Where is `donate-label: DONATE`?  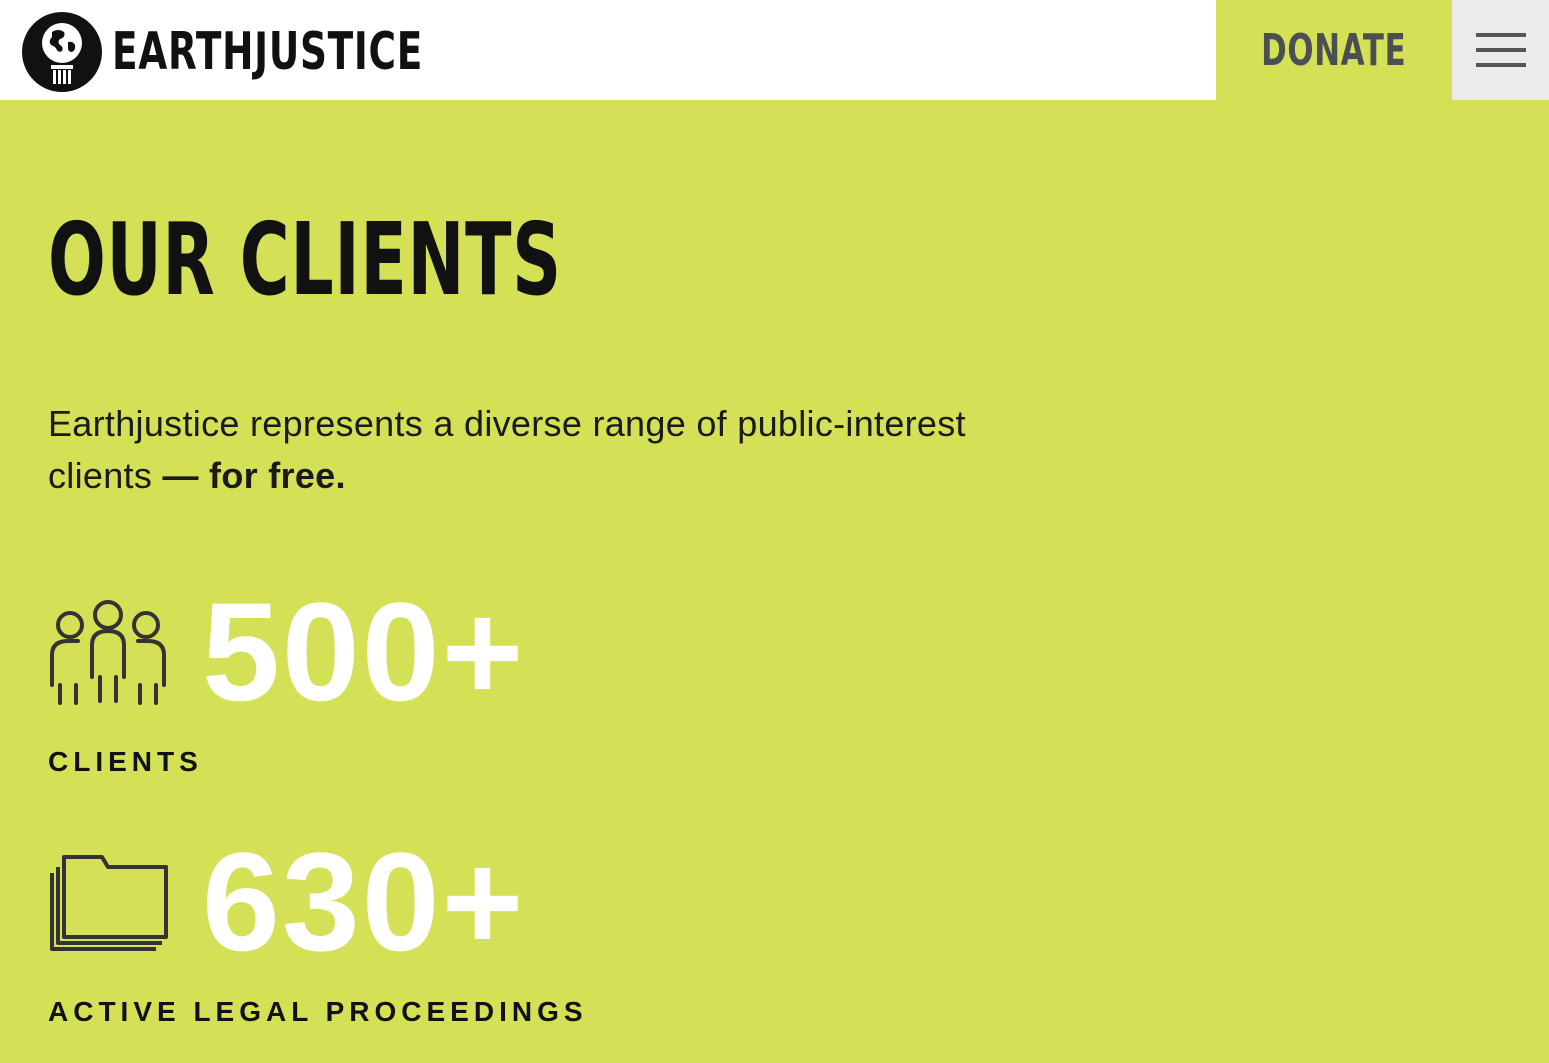 donate-label: DONATE is located at coordinates (1334, 50).